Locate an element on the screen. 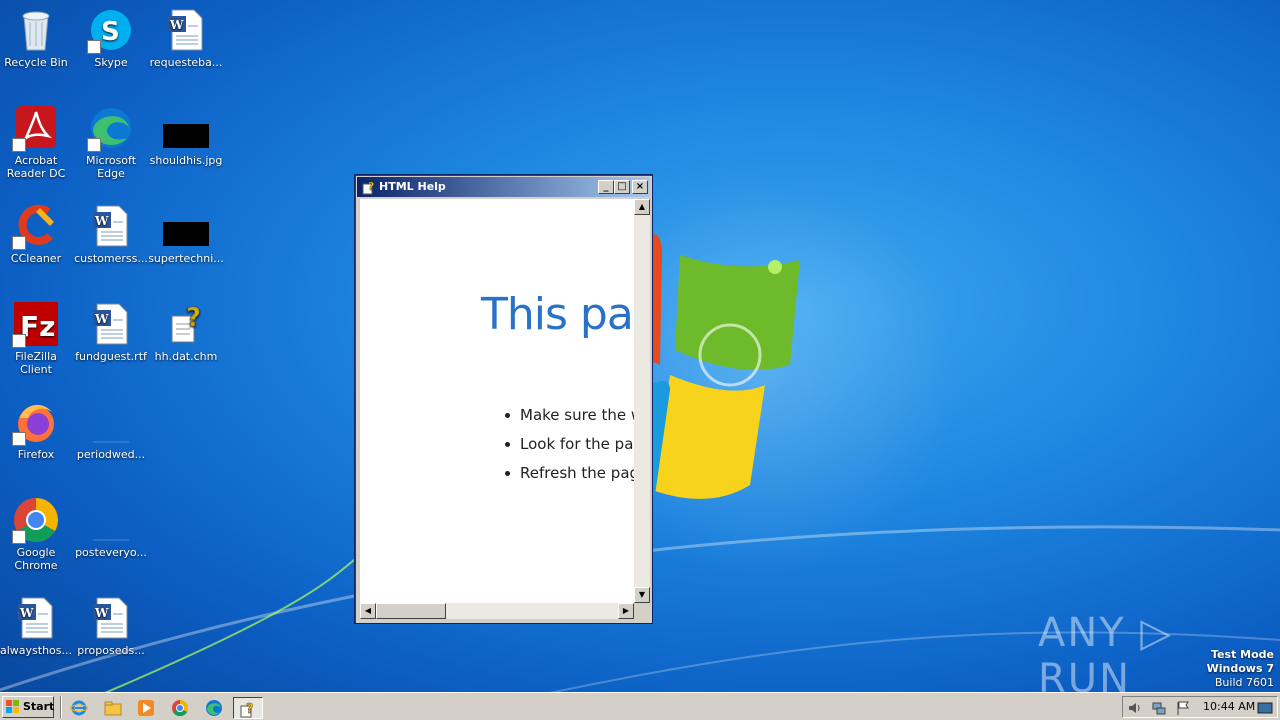 Image resolution: width=1280 pixels, height=720 pixels. window-title: HTML Help is located at coordinates (412, 186).